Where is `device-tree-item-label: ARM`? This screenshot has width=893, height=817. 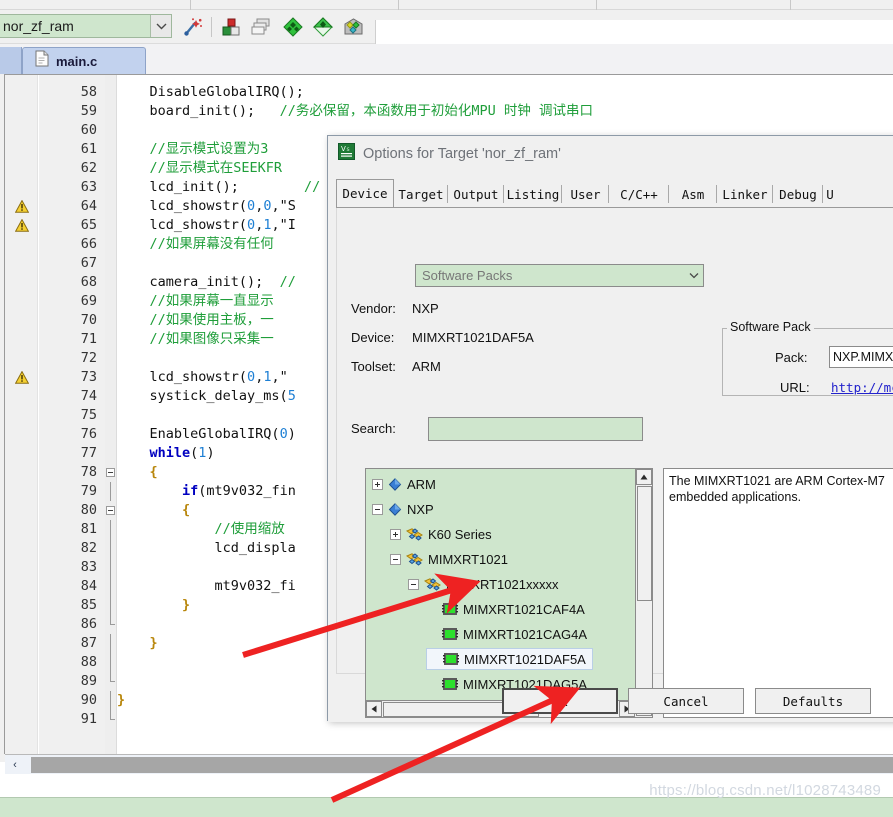 device-tree-item-label: ARM is located at coordinates (421, 484).